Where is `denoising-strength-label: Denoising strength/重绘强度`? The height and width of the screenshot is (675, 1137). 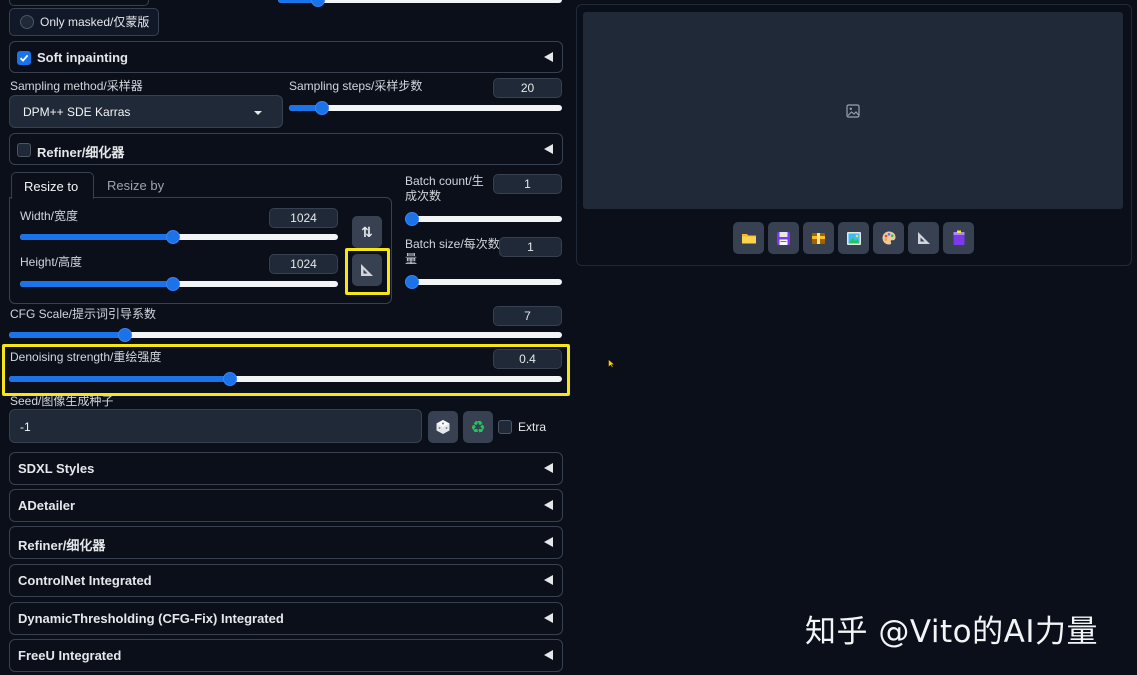
denoising-strength-label: Denoising strength/重绘强度 is located at coordinates (86, 357).